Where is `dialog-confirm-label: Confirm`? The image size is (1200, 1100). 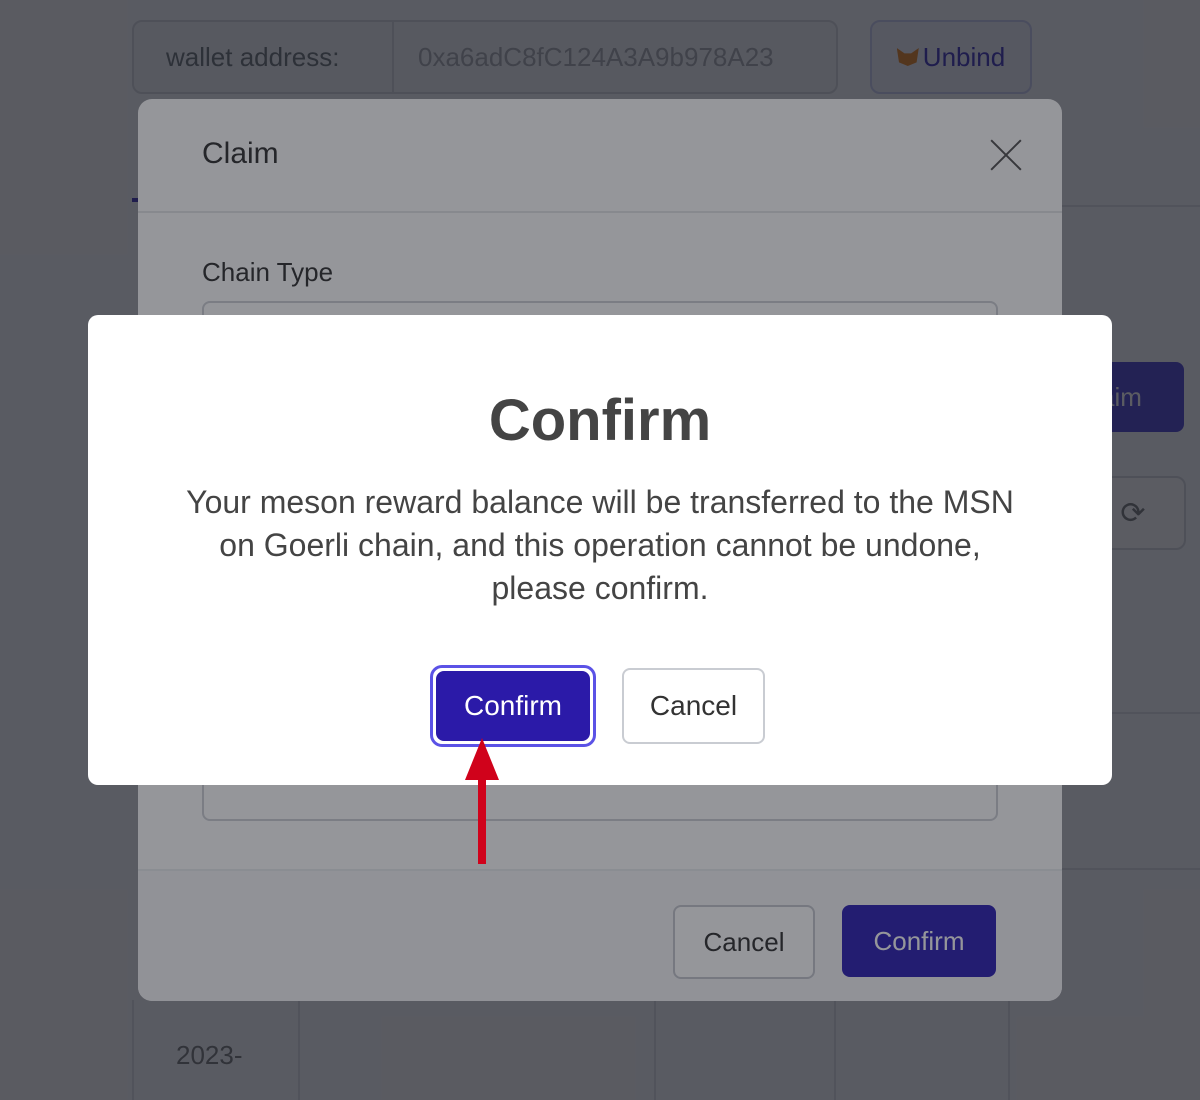
dialog-confirm-label: Confirm is located at coordinates (513, 706).